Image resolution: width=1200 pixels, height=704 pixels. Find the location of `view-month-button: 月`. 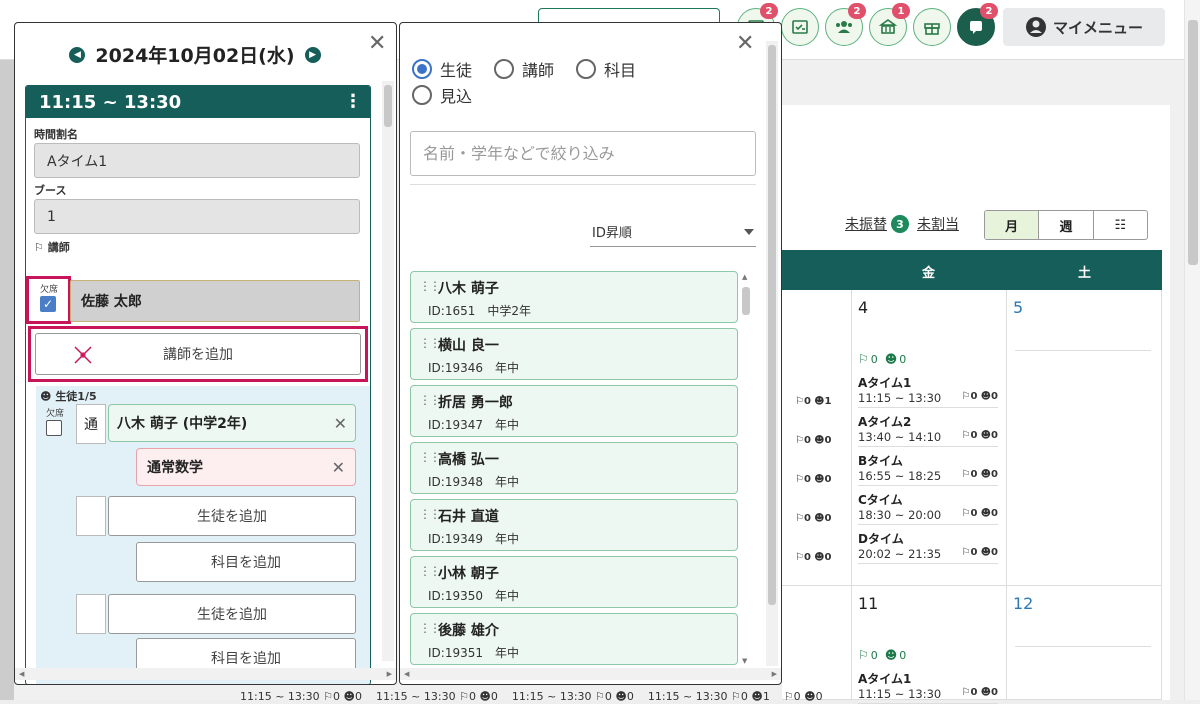

view-month-button: 月 is located at coordinates (1012, 225).